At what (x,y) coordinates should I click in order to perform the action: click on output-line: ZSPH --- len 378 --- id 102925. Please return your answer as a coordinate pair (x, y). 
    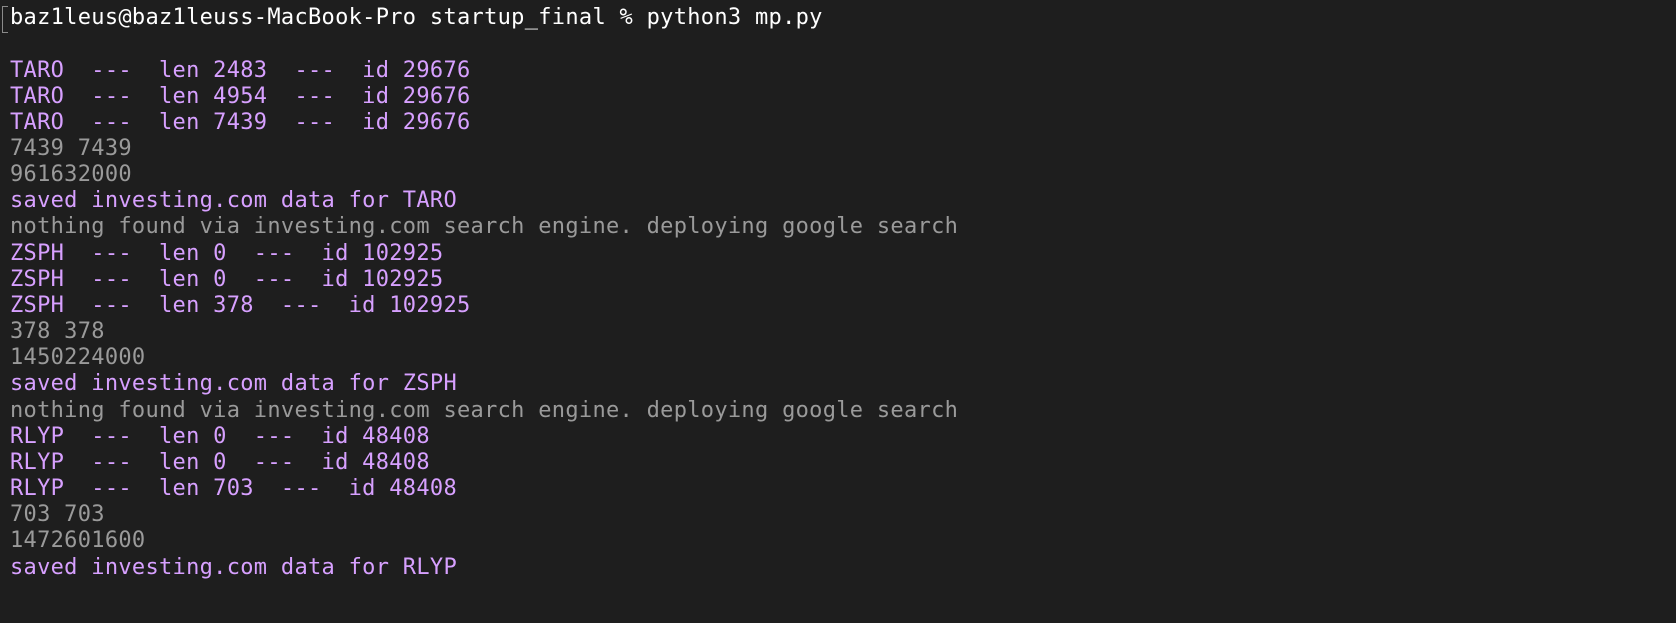
    Looking at the image, I should click on (240, 305).